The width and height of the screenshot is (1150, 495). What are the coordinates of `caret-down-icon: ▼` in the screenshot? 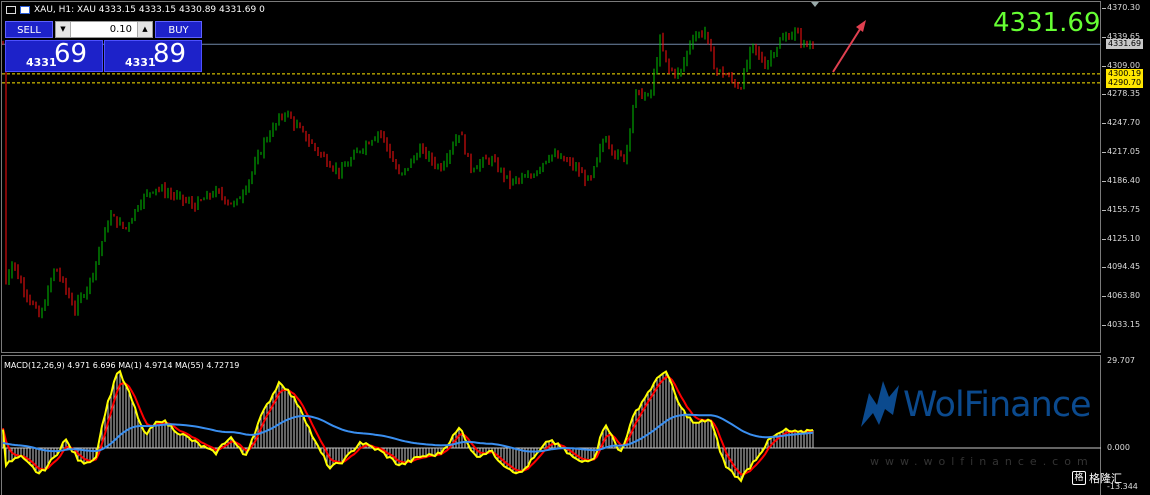 It's located at (63, 29).